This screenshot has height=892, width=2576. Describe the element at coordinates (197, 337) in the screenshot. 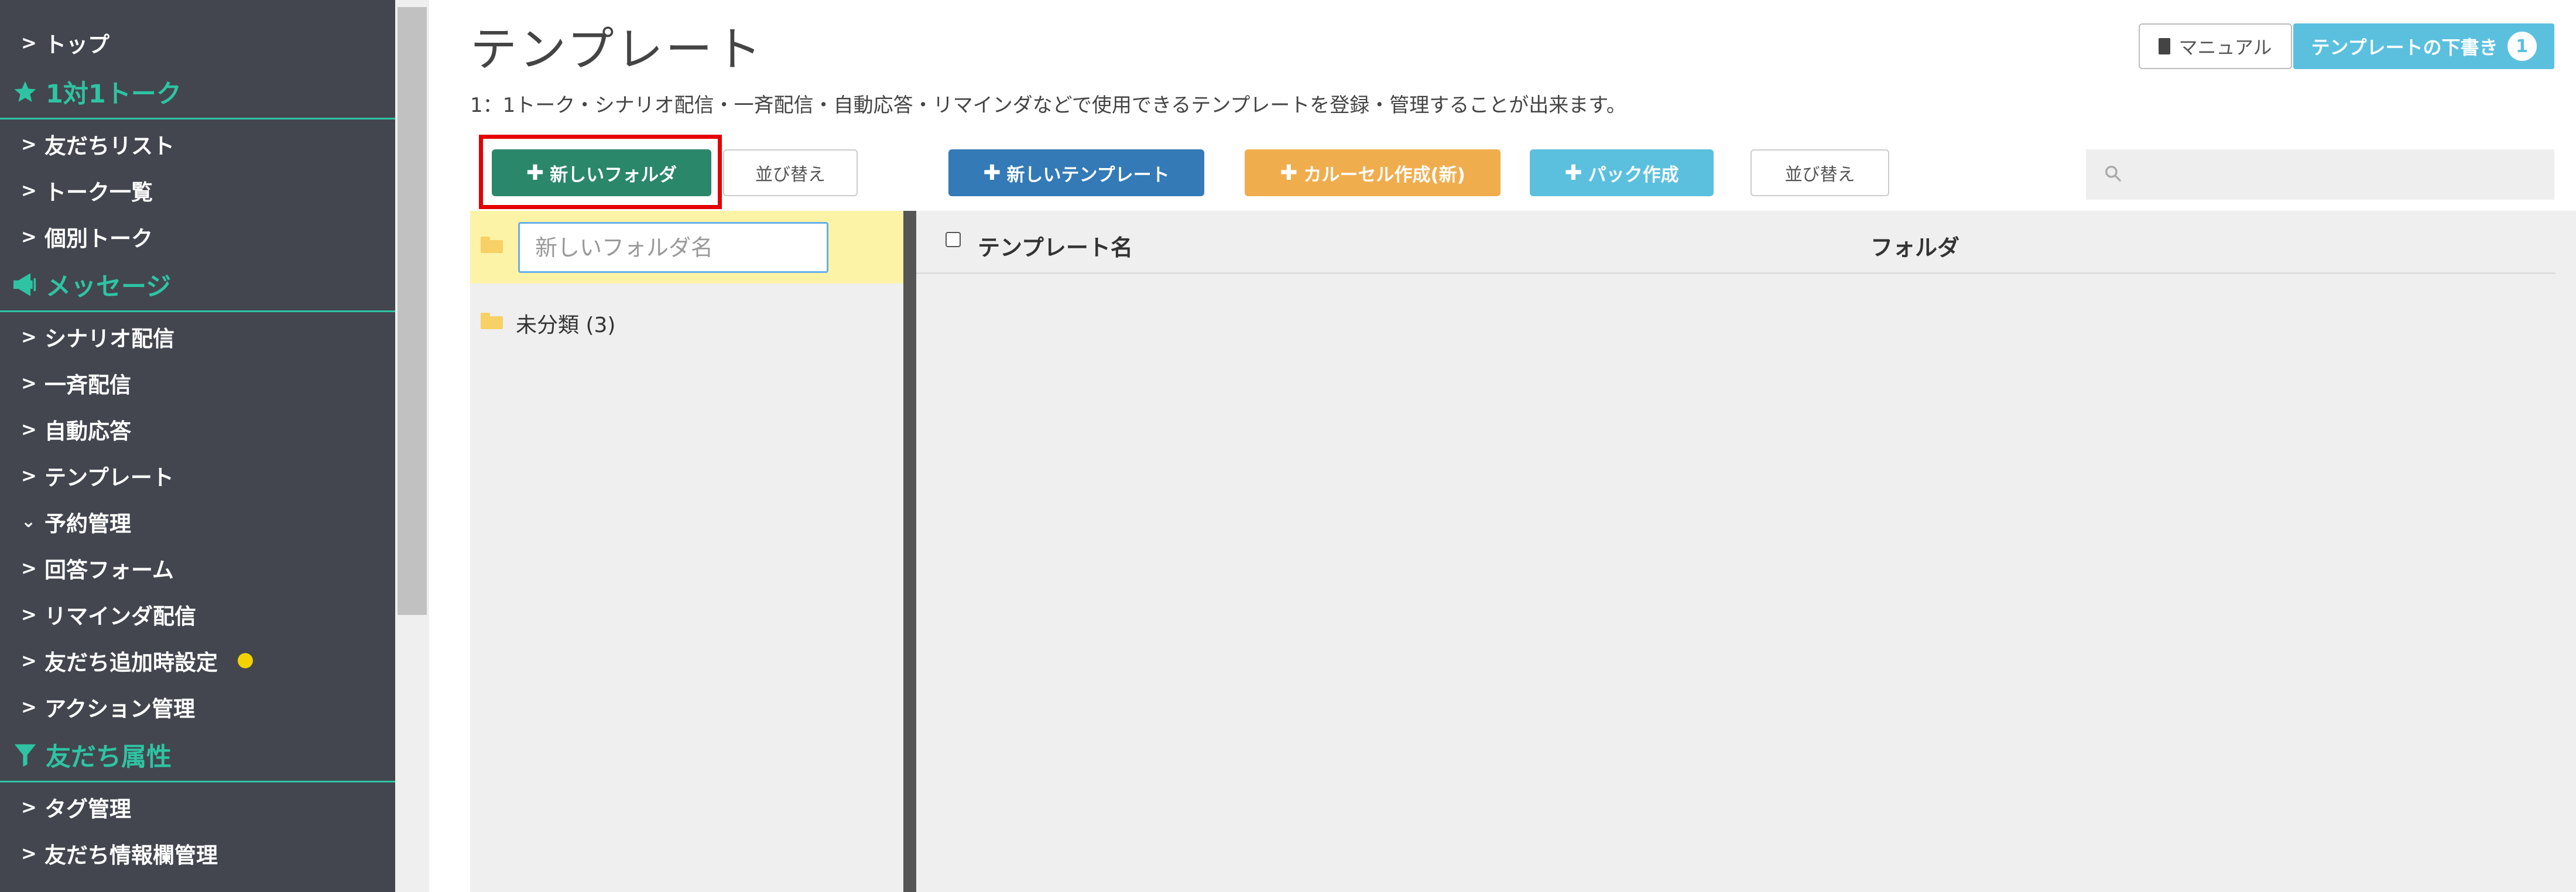

I see `sidebar-item-scenario: > シナリオ配信` at that location.